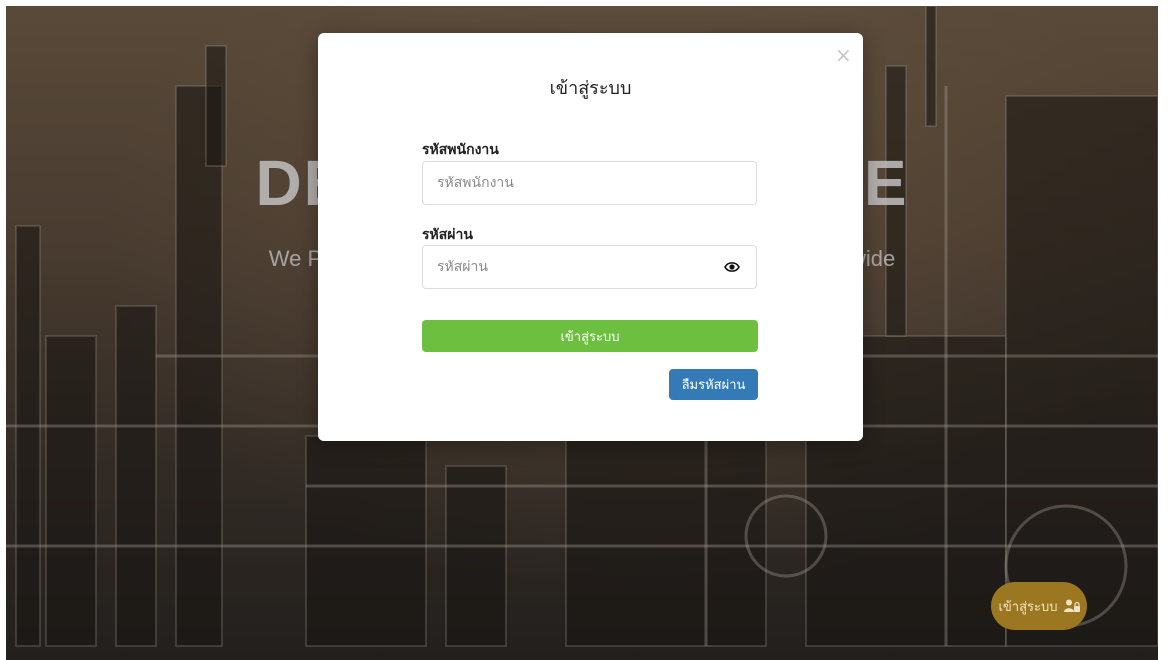 The height and width of the screenshot is (660, 1168). I want to click on floating-login-label: เข้าสู่ระบบ, so click(1028, 607).